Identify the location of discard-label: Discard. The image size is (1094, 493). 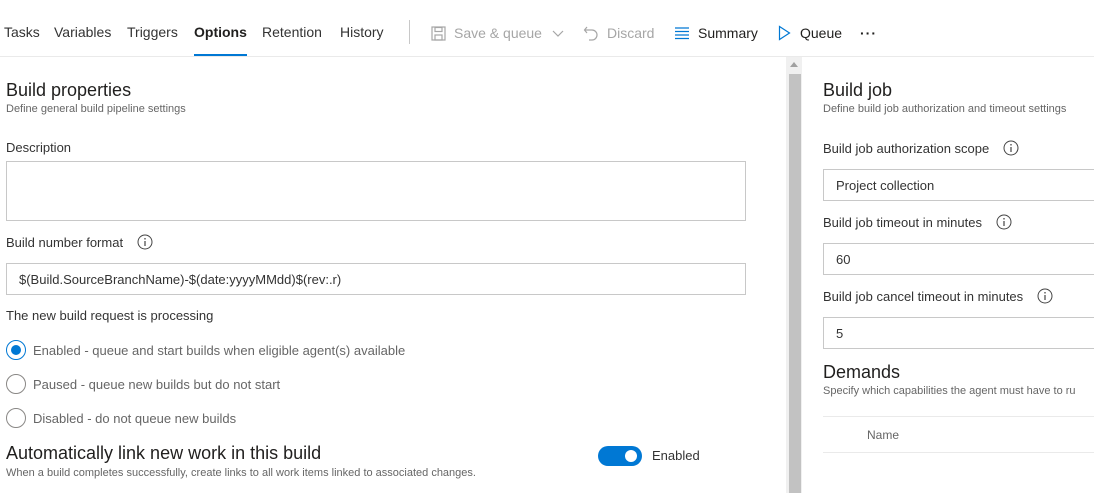
(631, 33).